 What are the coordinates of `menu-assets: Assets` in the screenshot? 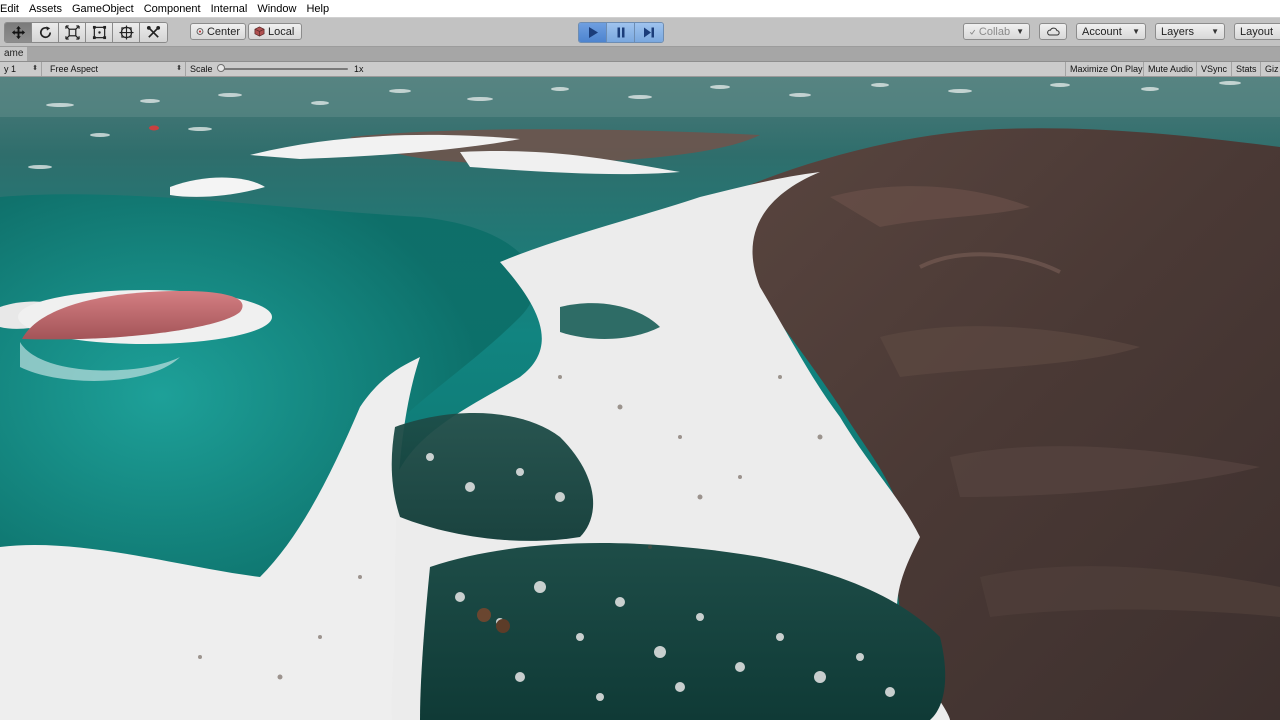 It's located at (45, 9).